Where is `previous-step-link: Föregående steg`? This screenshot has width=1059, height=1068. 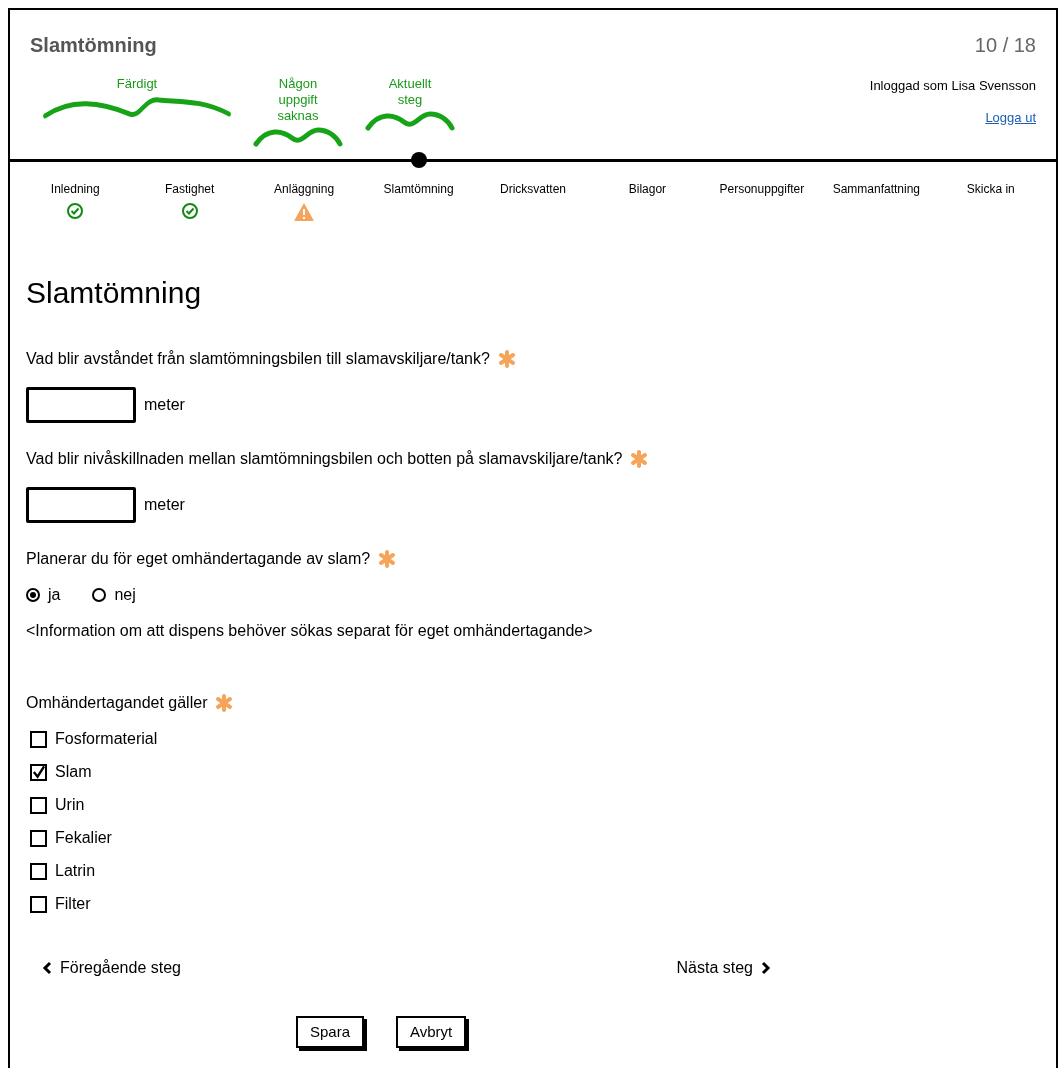 previous-step-link: Föregående steg is located at coordinates (111, 968).